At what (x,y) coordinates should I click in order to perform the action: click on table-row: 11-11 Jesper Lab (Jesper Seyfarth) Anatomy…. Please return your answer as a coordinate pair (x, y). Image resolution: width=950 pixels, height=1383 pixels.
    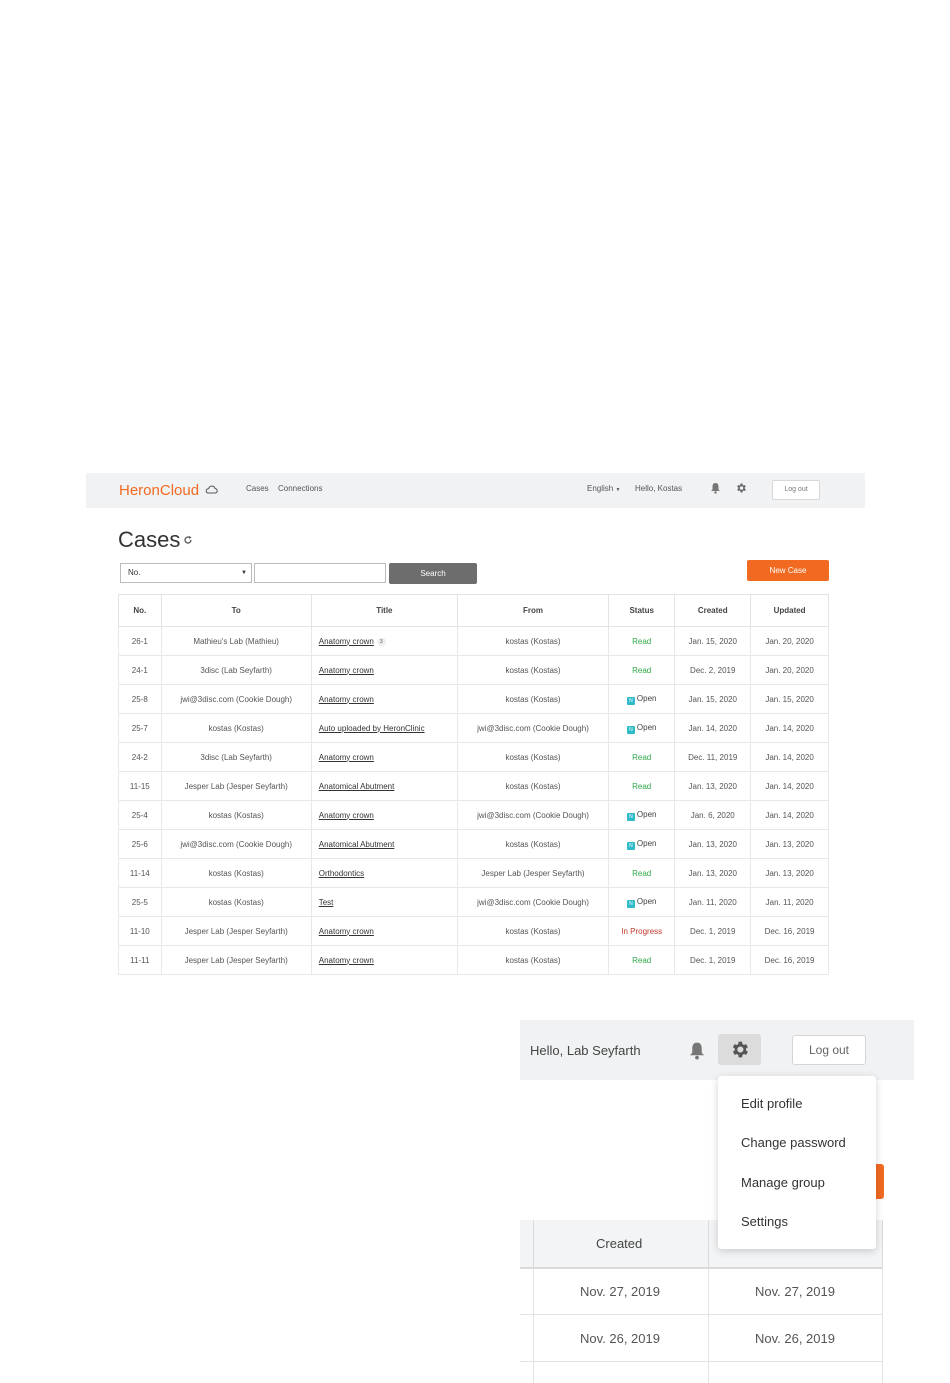
    Looking at the image, I should click on (473, 960).